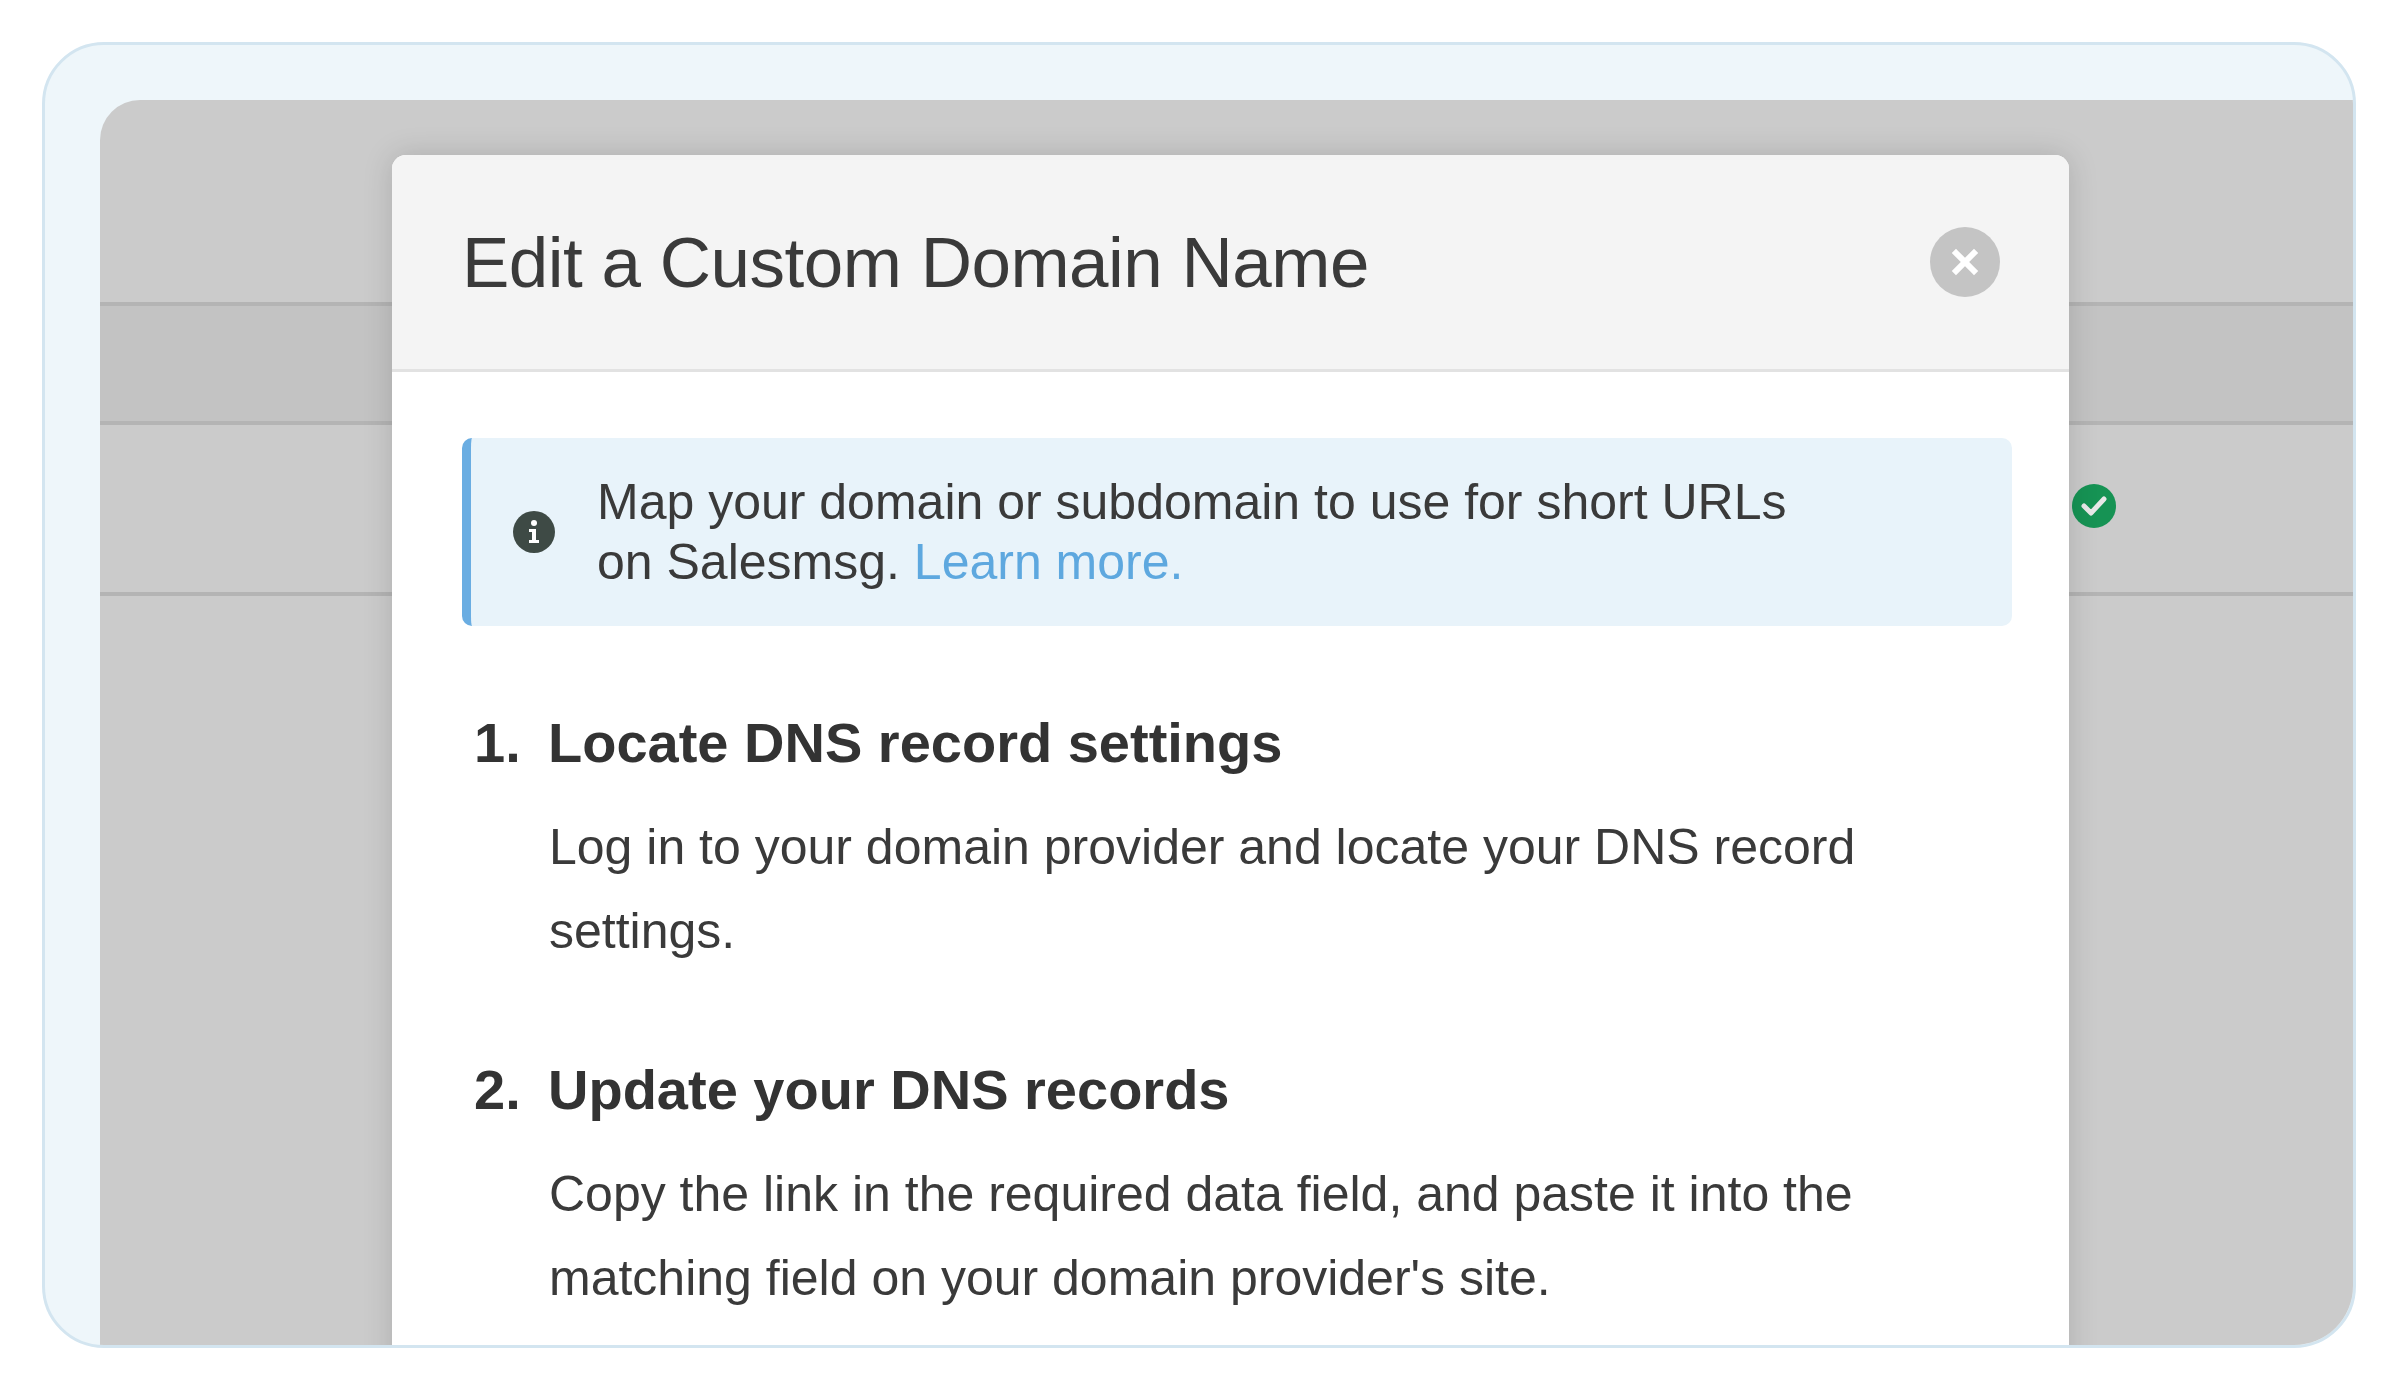  What do you see at coordinates (889, 1089) in the screenshot?
I see `step-heading: Update your DNS records` at bounding box center [889, 1089].